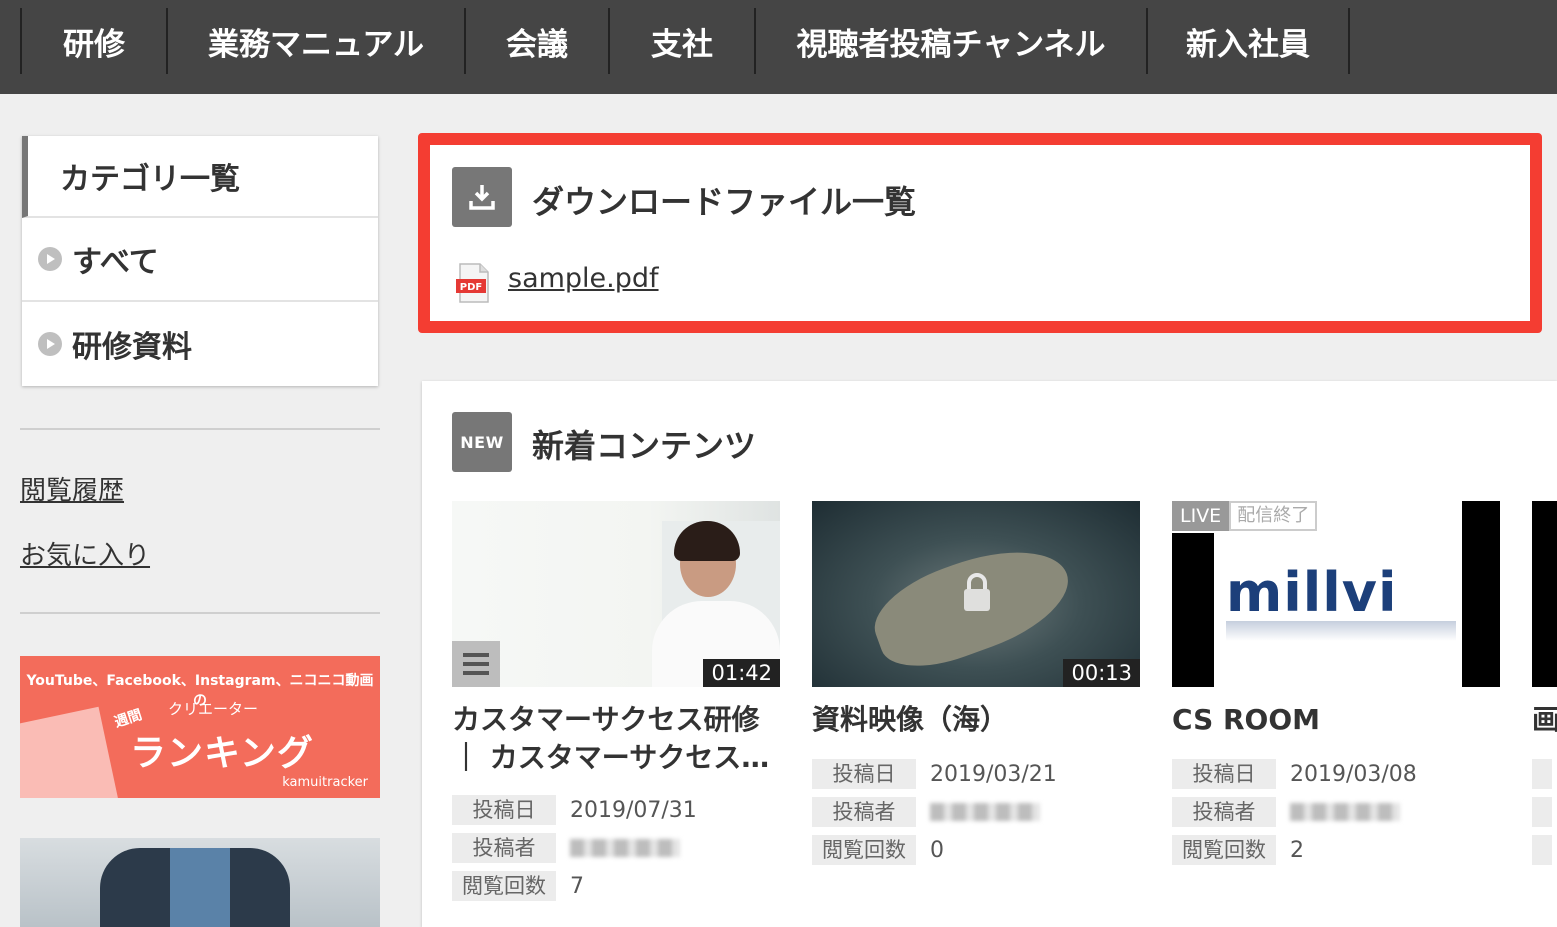  Describe the element at coordinates (471, 287) in the screenshot. I see `pdf-badge-text: PDF` at that location.